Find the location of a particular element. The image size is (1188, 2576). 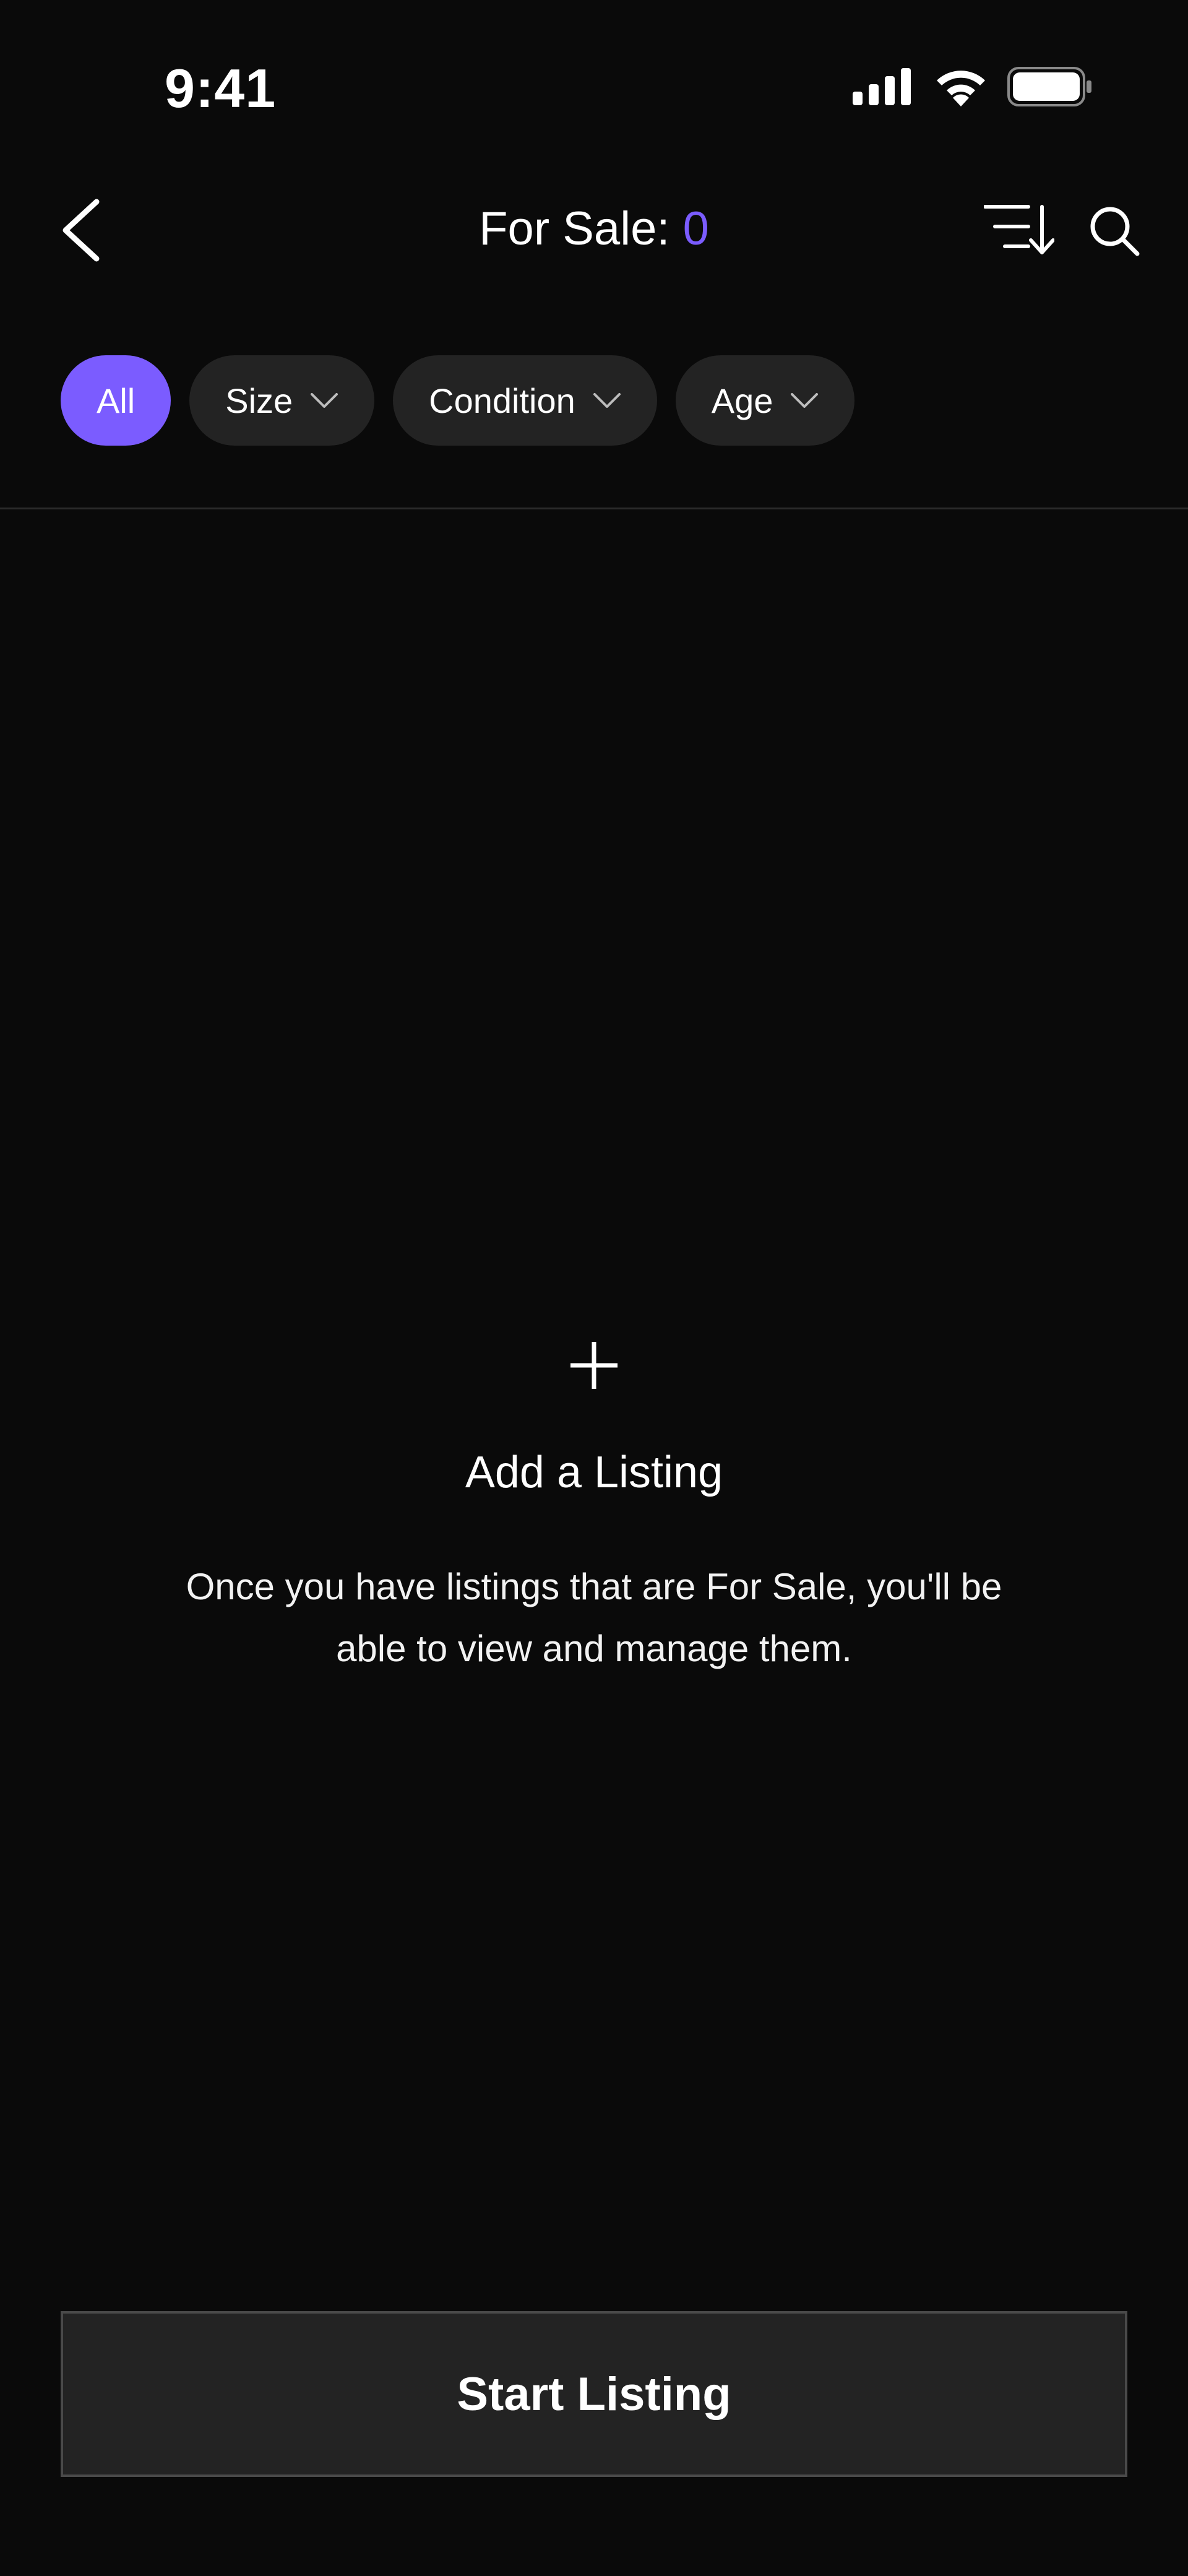

filter-chip-label: Condition is located at coordinates (502, 400).